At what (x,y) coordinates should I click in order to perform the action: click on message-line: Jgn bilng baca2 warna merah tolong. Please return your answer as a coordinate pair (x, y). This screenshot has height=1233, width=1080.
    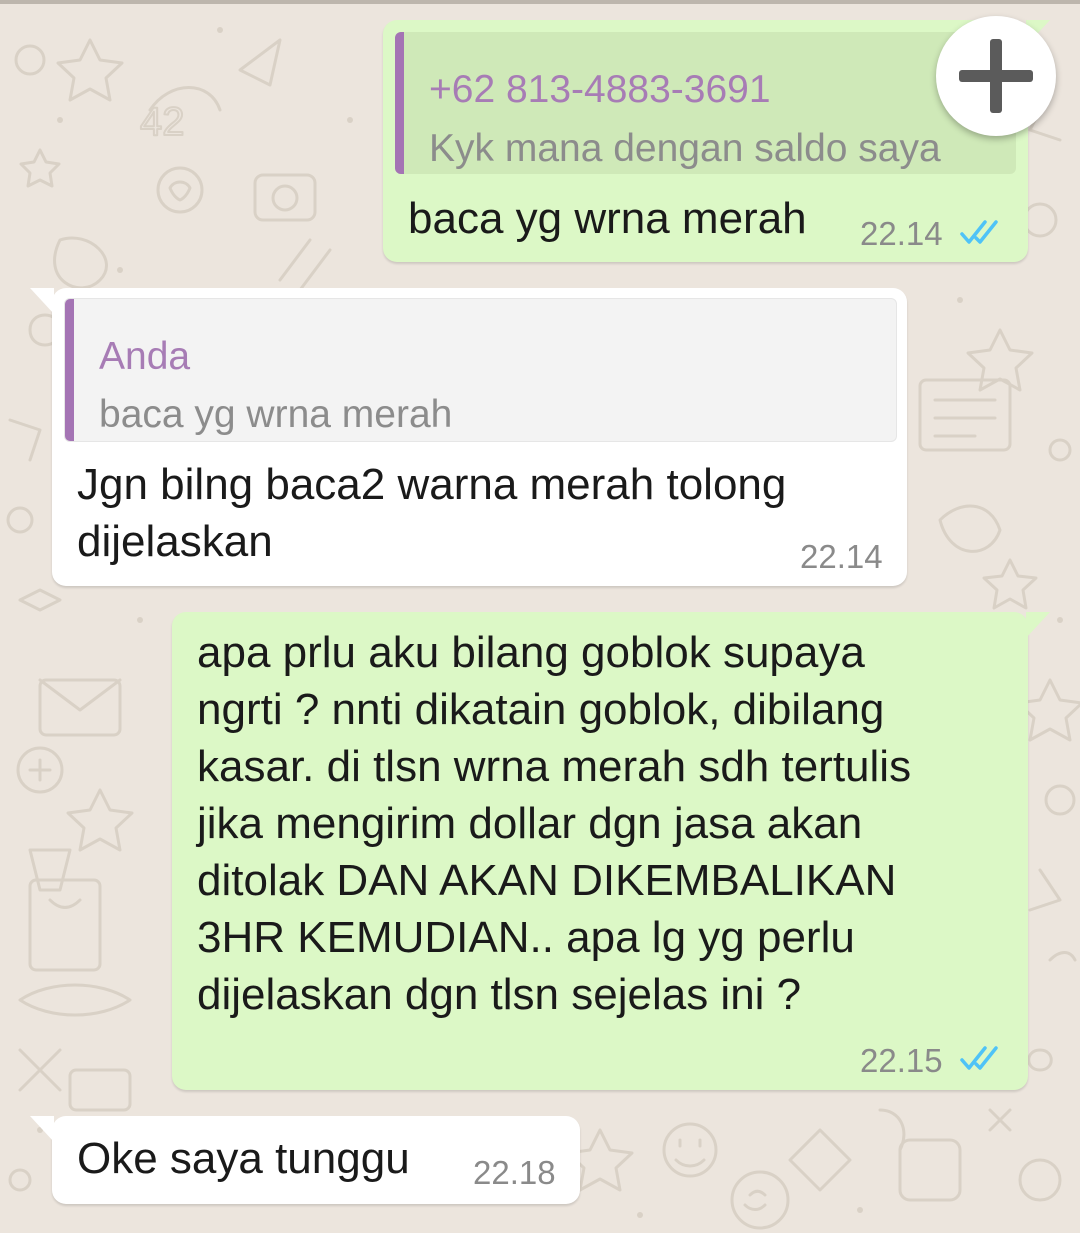
    Looking at the image, I should click on (432, 484).